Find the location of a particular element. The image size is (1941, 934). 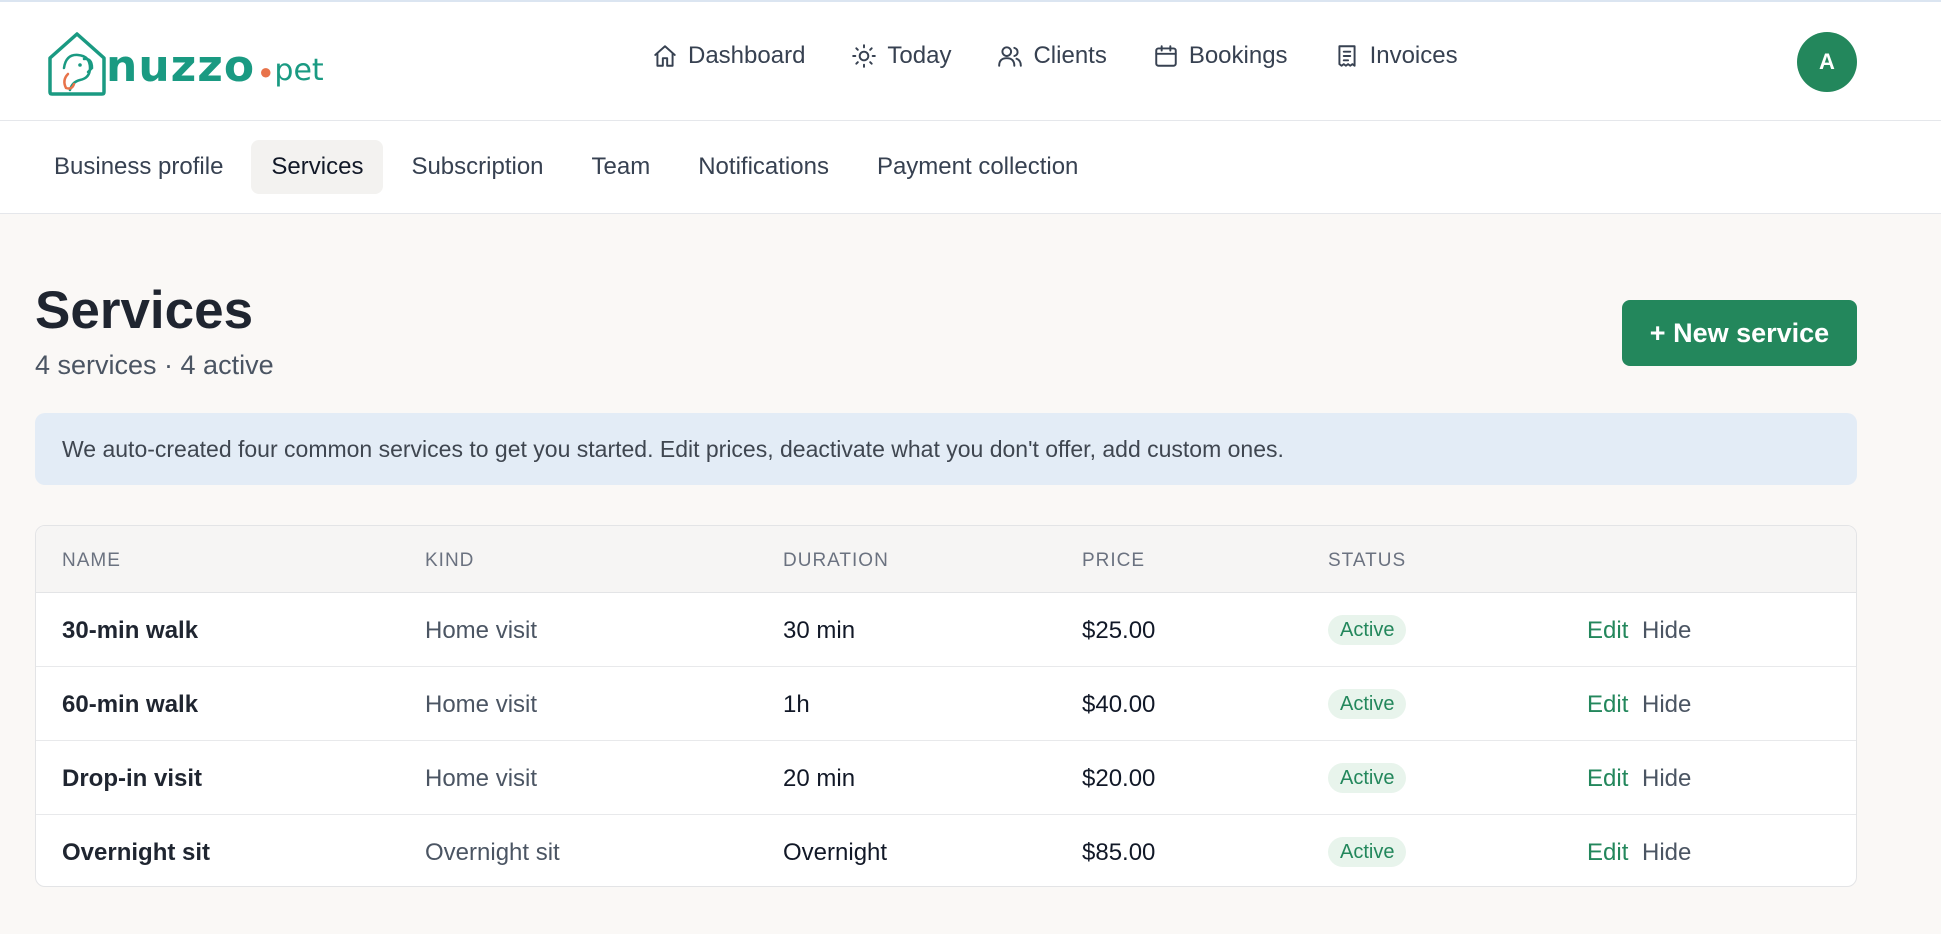

logo-suffix: pet is located at coordinates (299, 70).